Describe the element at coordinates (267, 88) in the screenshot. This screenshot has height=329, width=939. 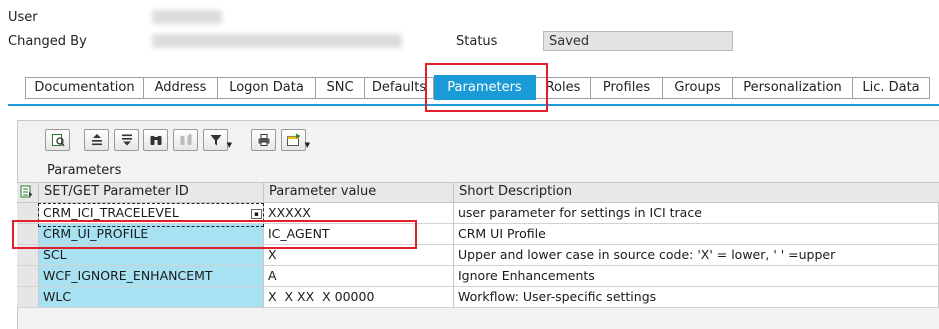
I see `tab-logon-data: Logon Data` at that location.